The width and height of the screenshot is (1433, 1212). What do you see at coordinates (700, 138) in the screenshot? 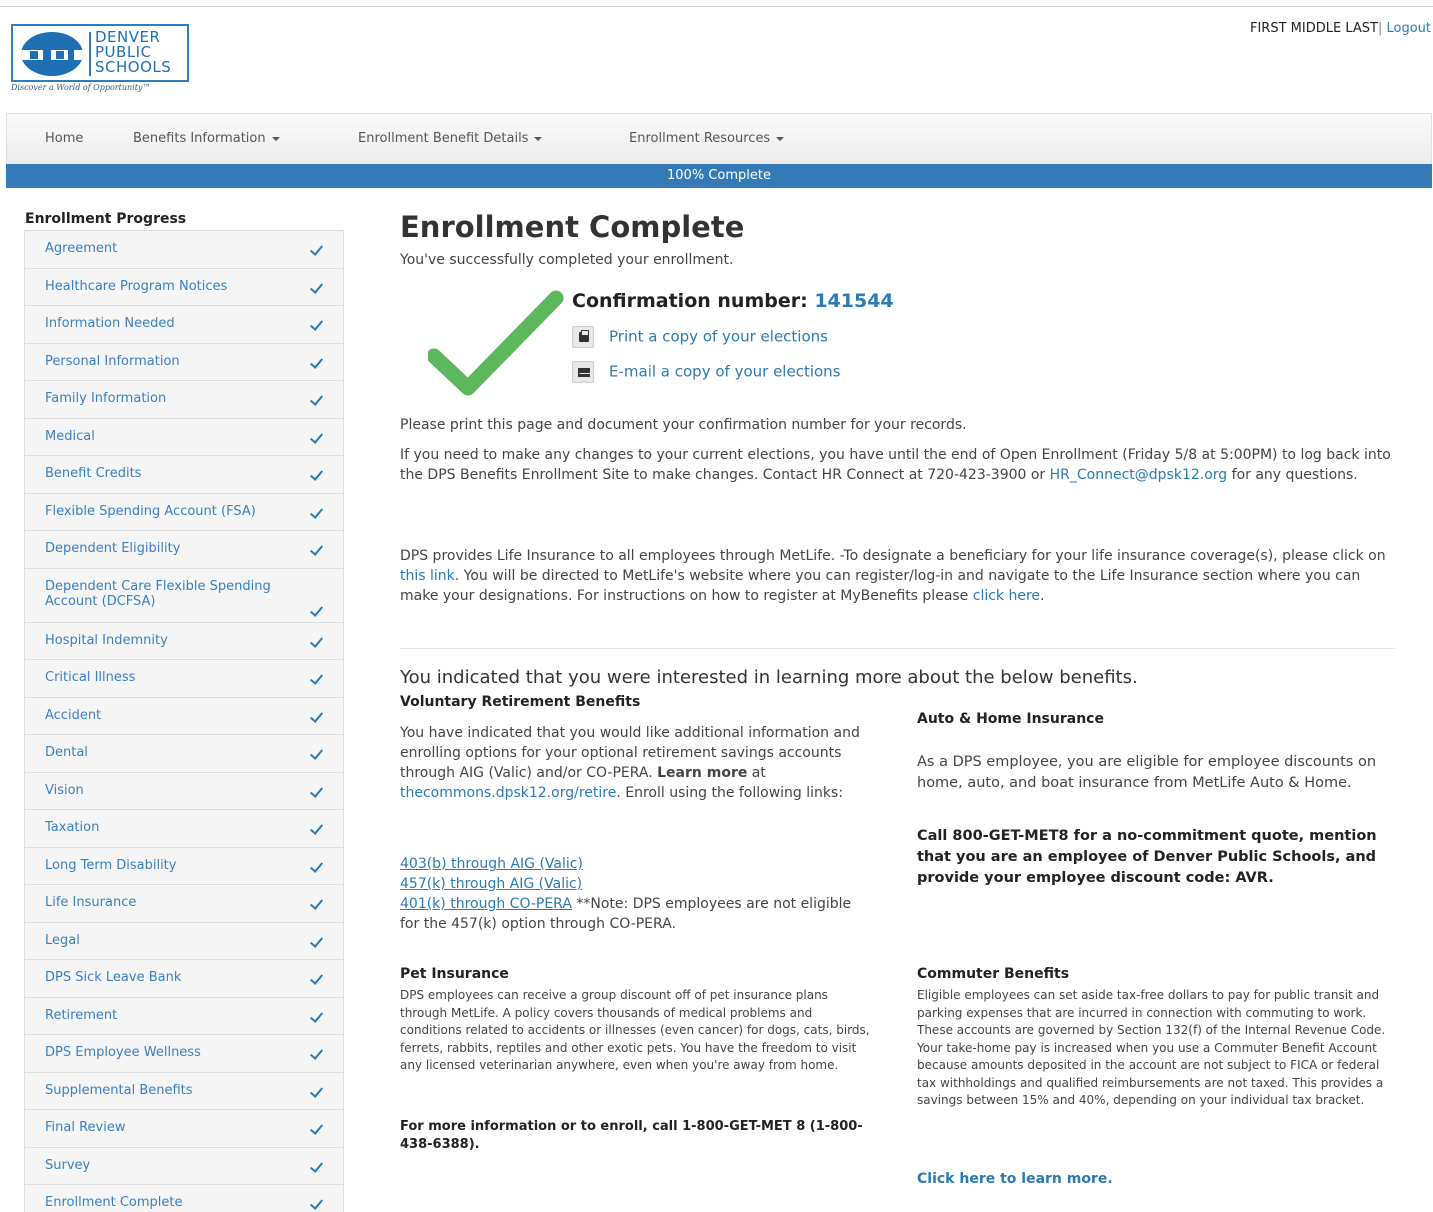
I see `nav-enrollment-resources-label: Enrollment Resources` at bounding box center [700, 138].